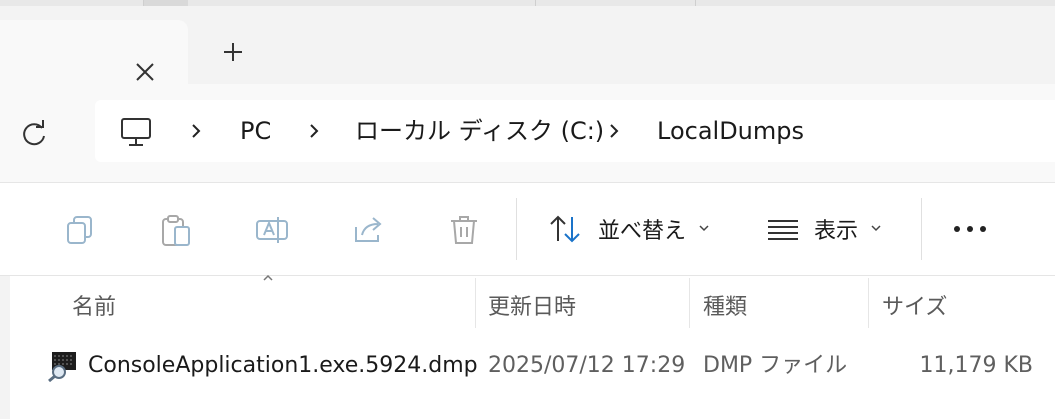 The image size is (1055, 419). I want to click on paste-icon, so click(176, 230).